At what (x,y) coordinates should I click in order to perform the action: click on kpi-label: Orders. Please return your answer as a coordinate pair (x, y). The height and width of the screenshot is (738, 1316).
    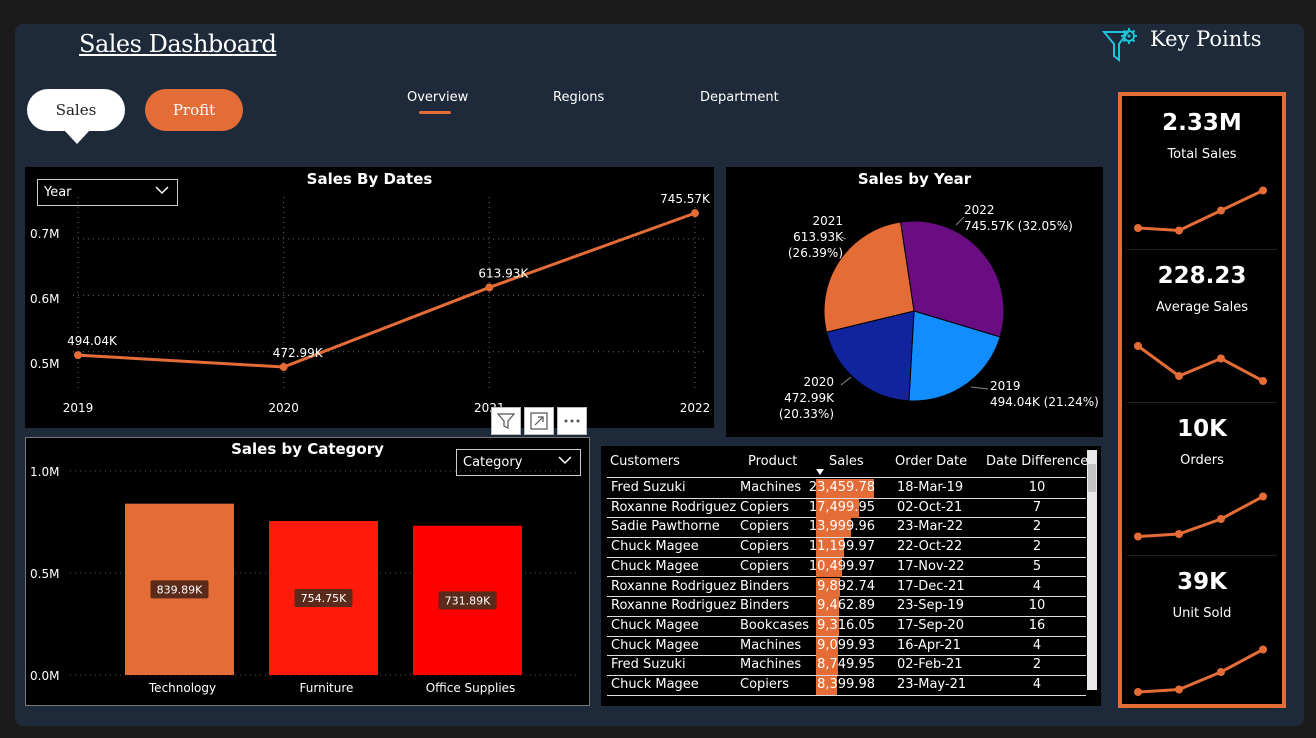
    Looking at the image, I should click on (1202, 460).